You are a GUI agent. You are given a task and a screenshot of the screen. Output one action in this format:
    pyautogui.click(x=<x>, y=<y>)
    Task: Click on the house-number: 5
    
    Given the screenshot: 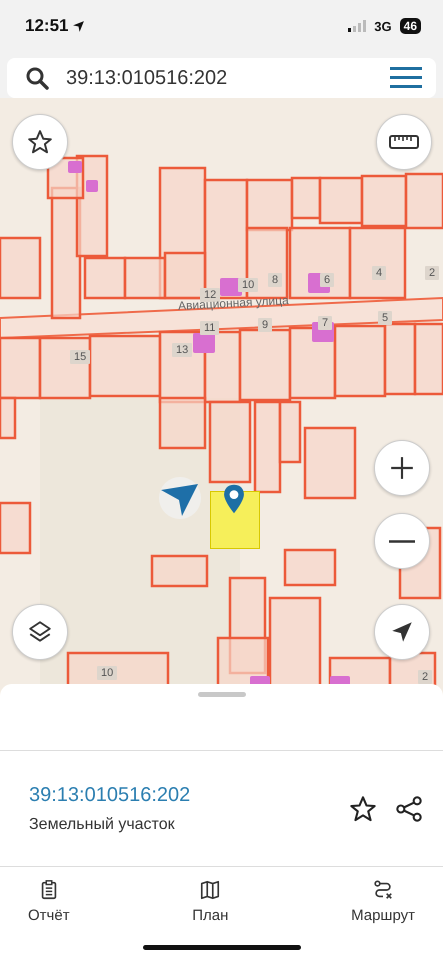 What is the action you would take?
    pyautogui.click(x=385, y=318)
    